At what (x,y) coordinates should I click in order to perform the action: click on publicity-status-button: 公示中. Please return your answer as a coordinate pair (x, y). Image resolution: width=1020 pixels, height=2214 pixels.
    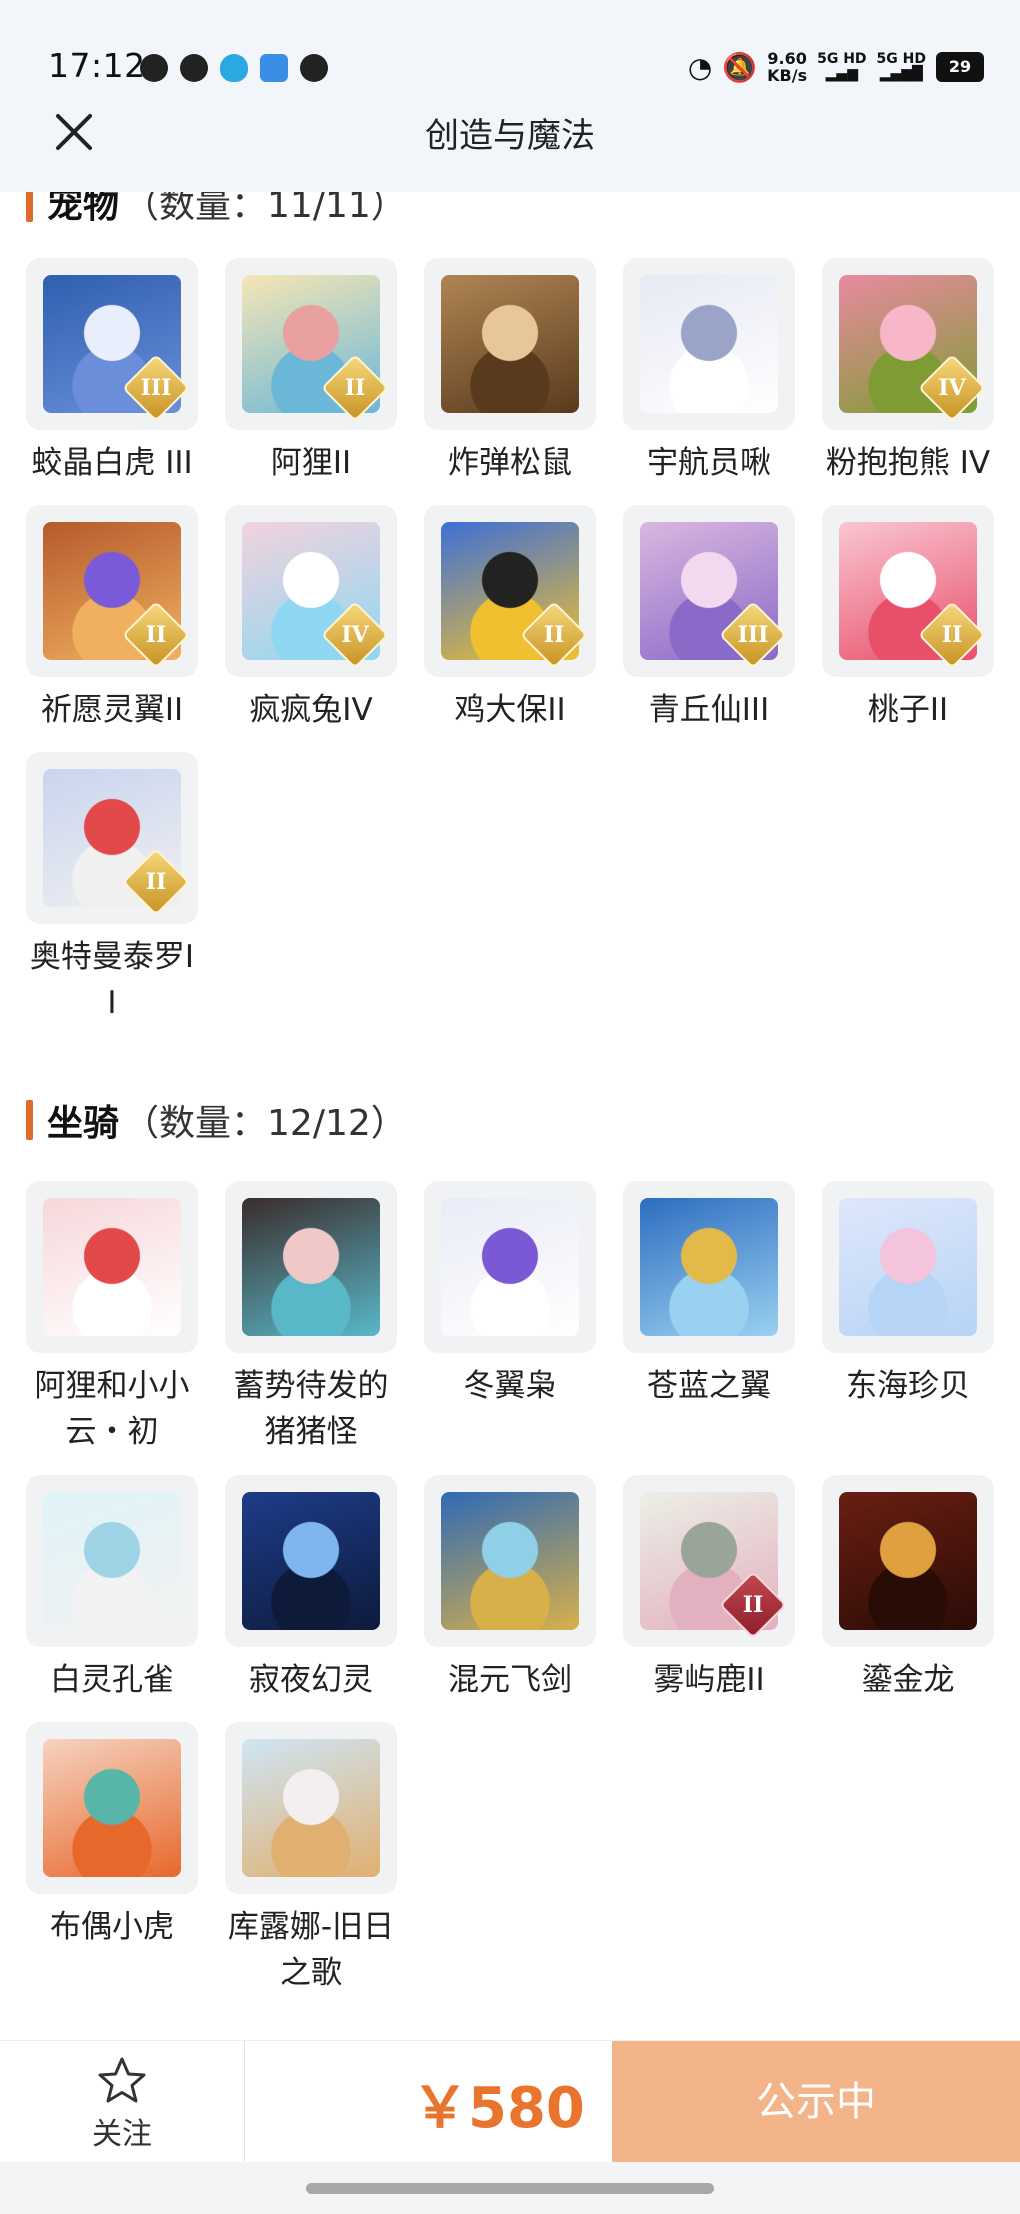
    Looking at the image, I should click on (816, 2102).